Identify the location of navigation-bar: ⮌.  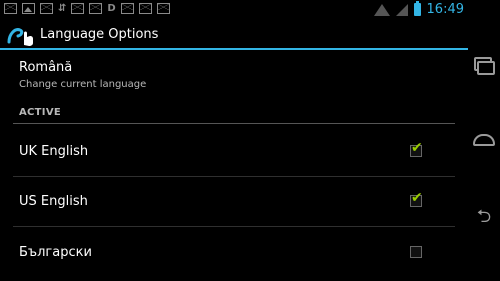
(484, 140).